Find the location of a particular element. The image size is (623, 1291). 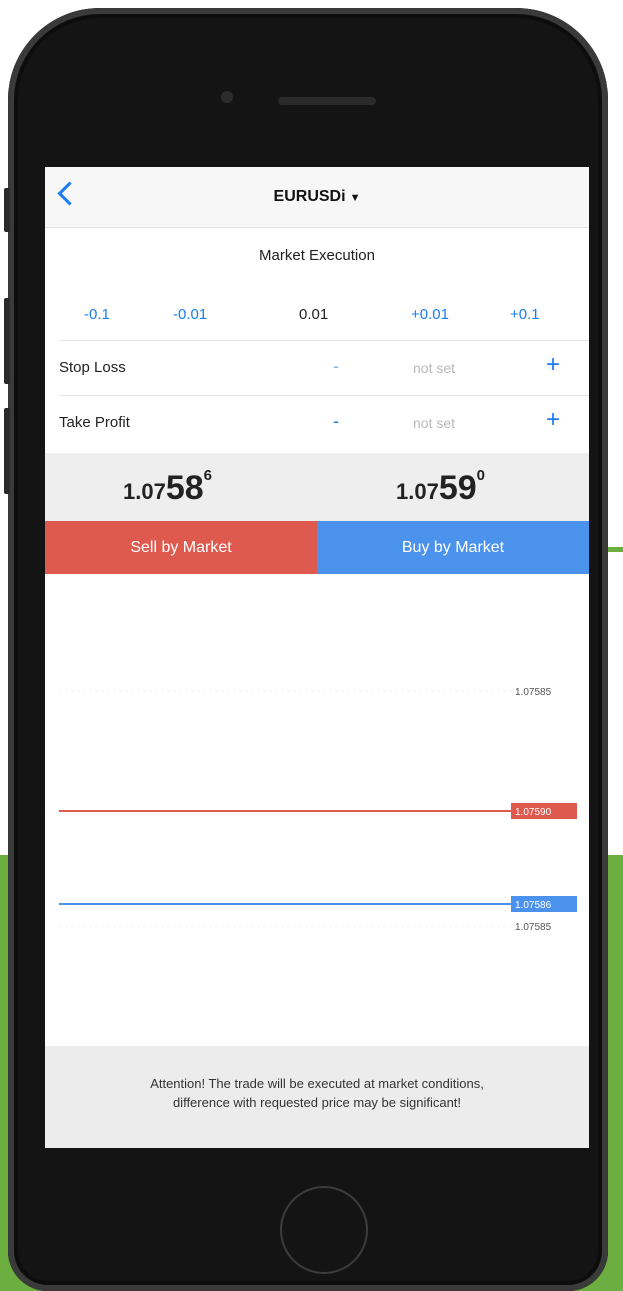

volume-plus-small-button: +0.01 is located at coordinates (430, 314).